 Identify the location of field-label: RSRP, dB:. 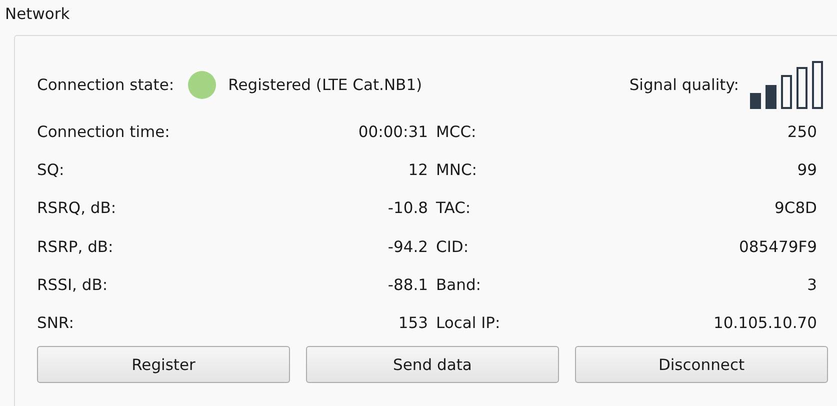
(75, 247).